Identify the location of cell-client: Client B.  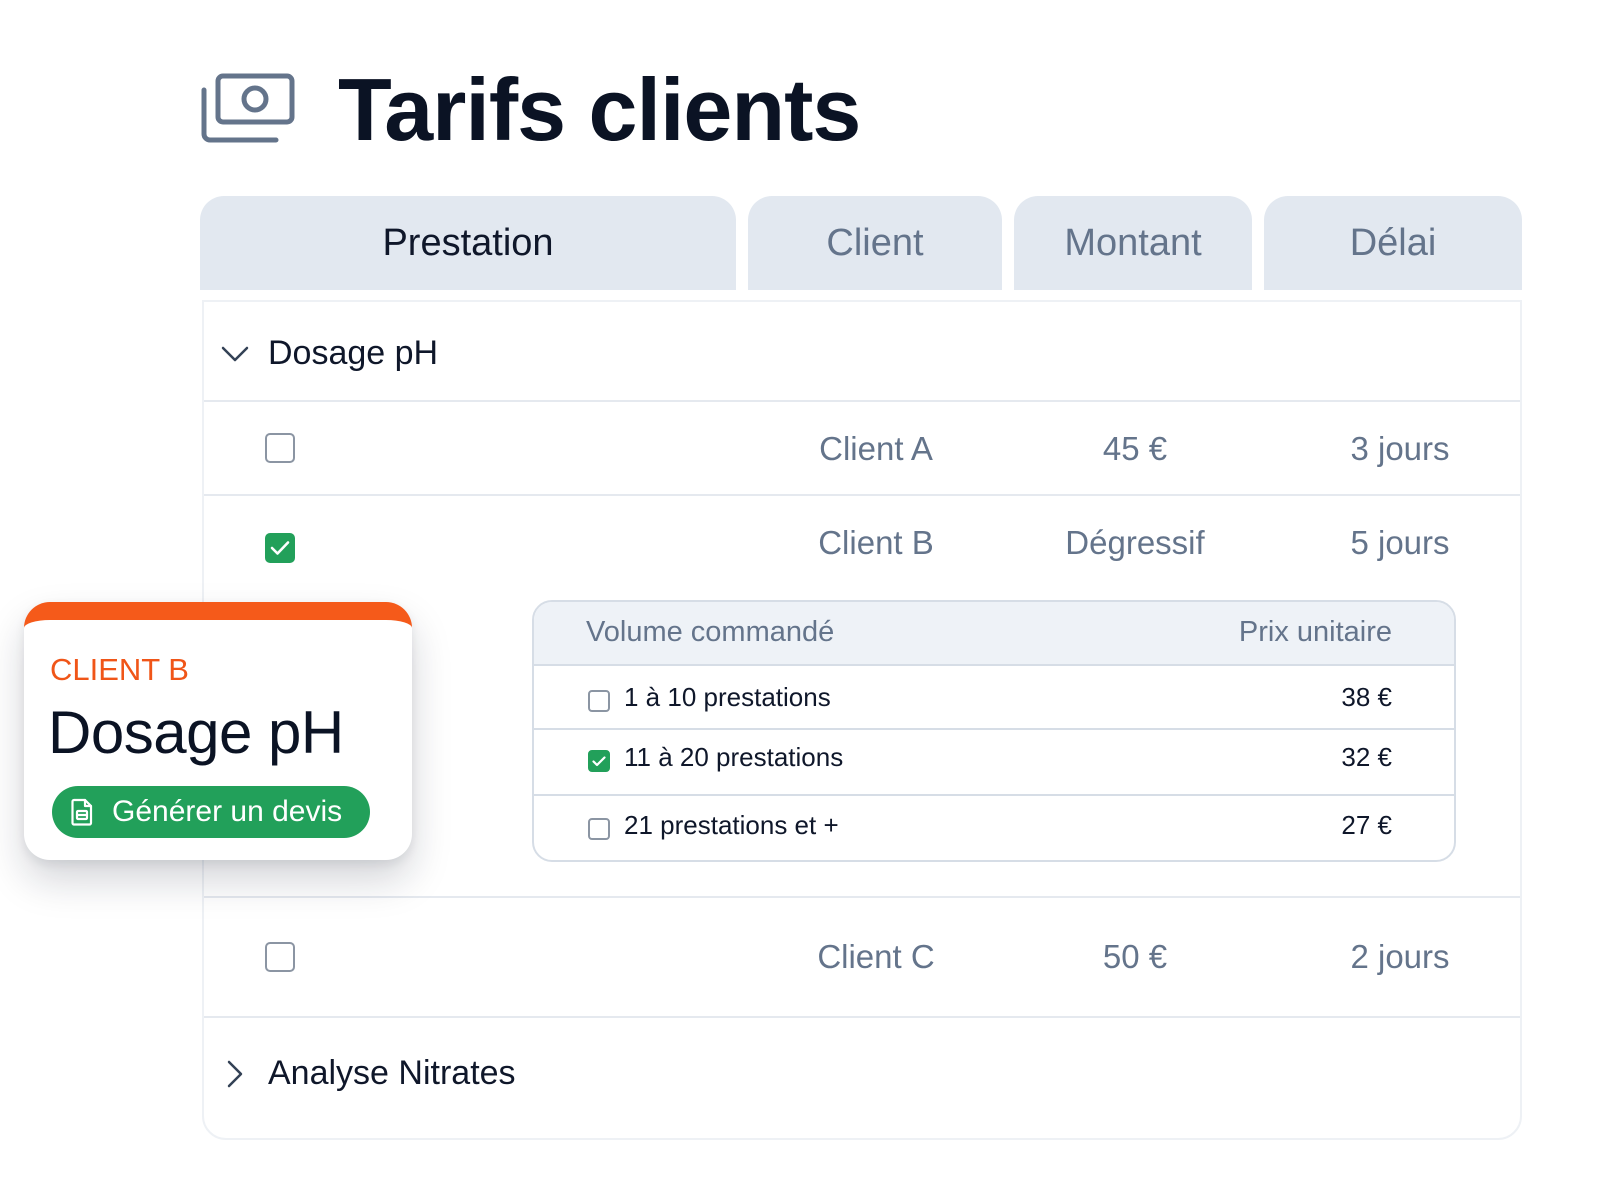
(876, 542).